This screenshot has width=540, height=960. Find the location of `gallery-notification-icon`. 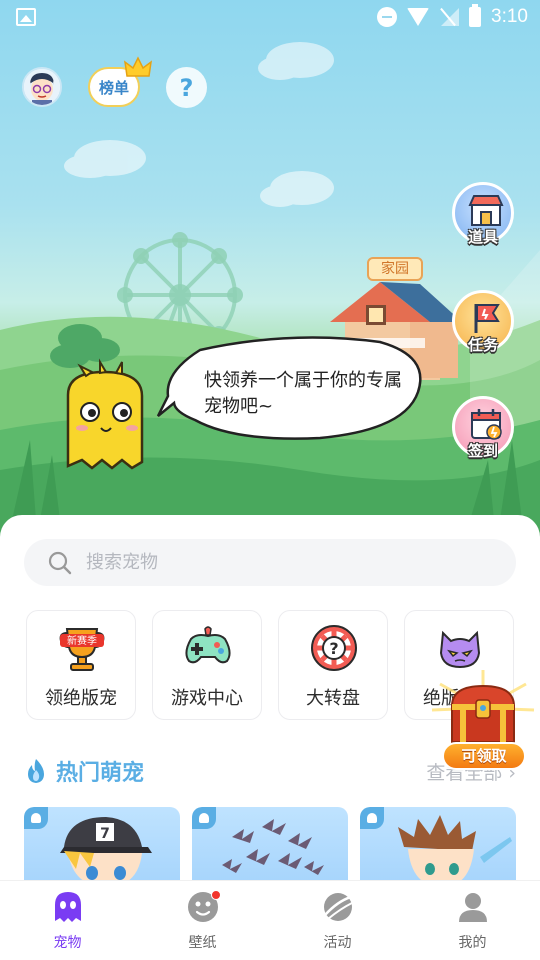

gallery-notification-icon is located at coordinates (26, 17).